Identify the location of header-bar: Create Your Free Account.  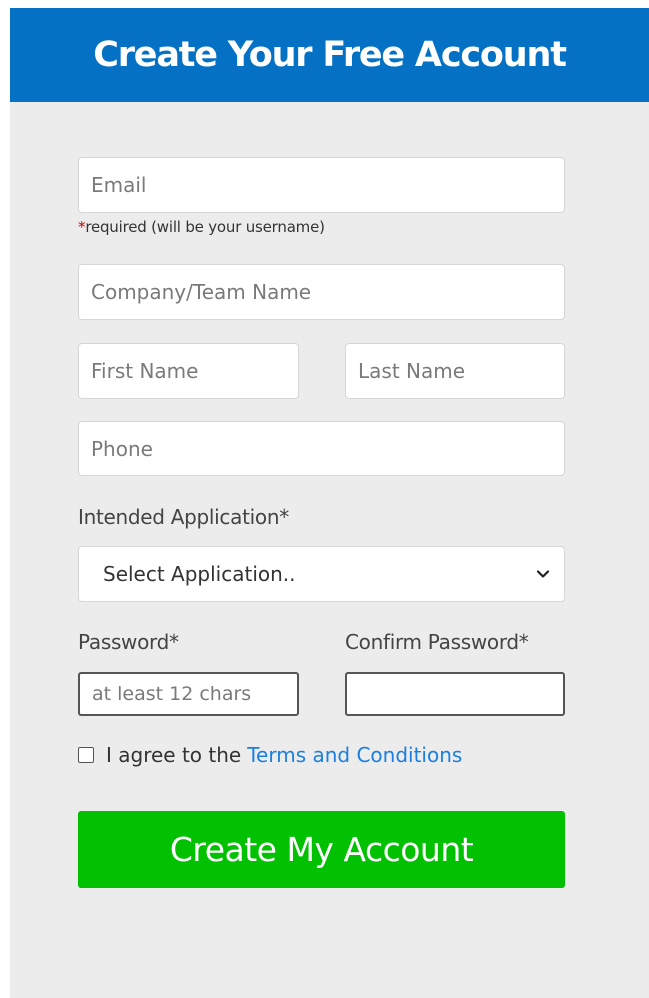
(329, 55).